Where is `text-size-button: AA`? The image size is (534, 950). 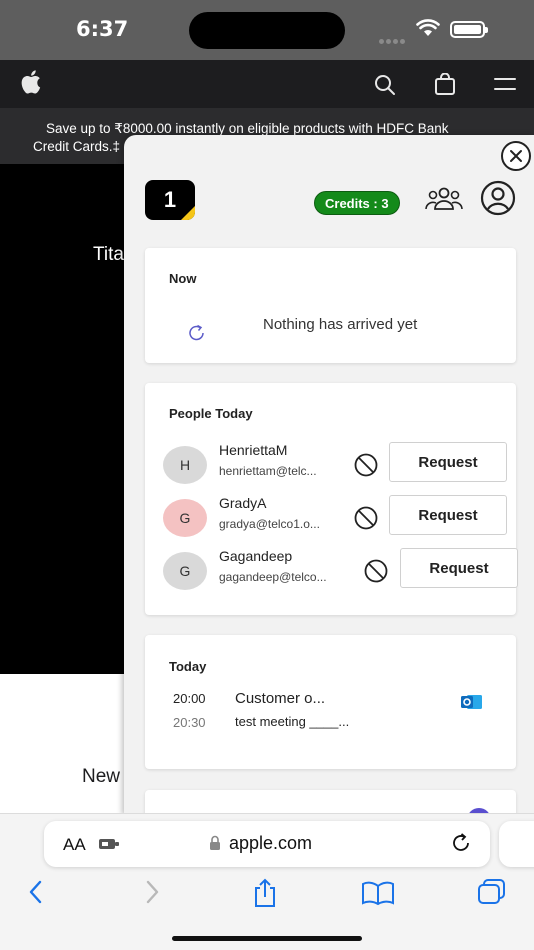 text-size-button: AA is located at coordinates (74, 845).